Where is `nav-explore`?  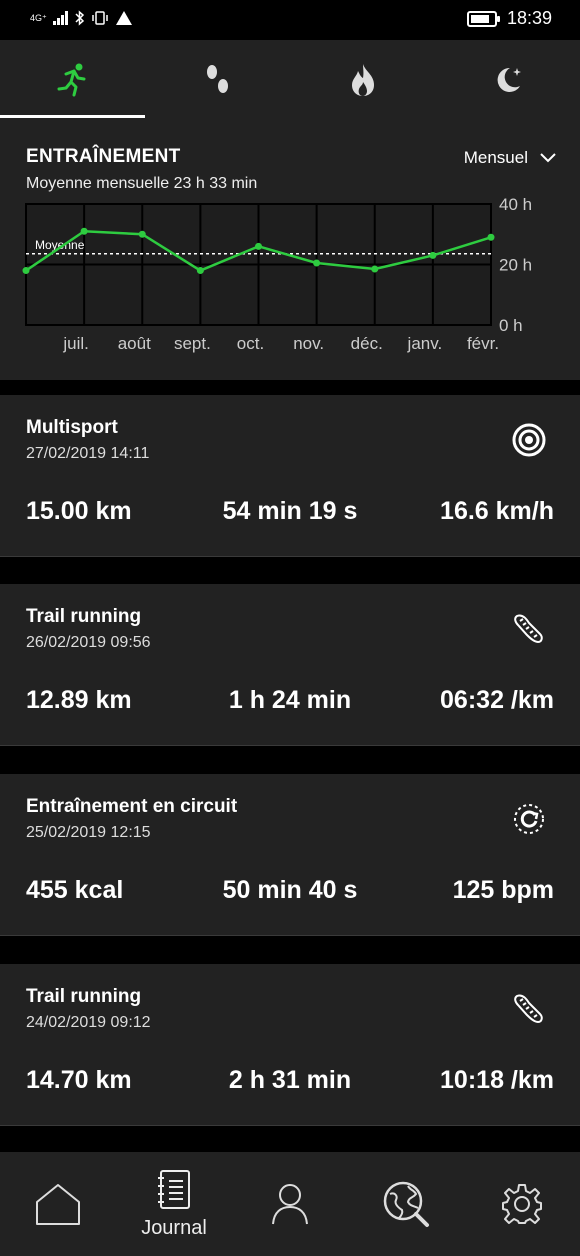 nav-explore is located at coordinates (406, 1204).